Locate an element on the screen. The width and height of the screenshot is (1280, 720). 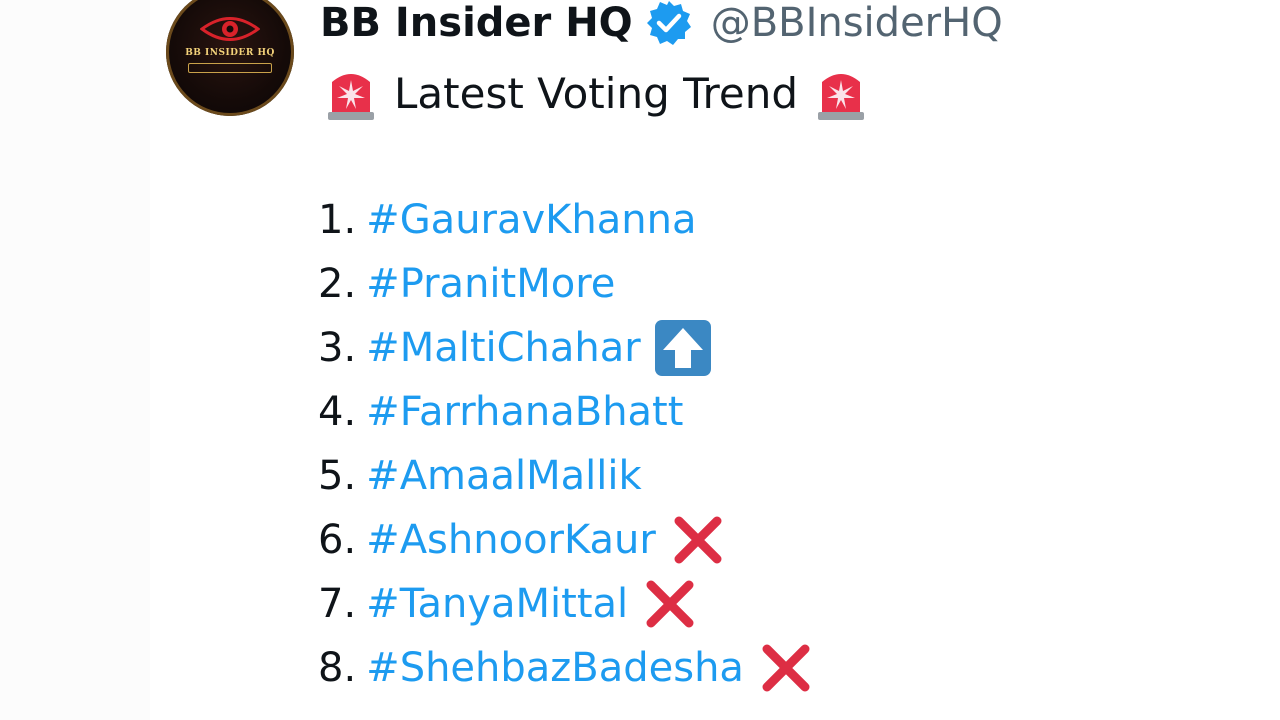
list-item: 8. #ShehbazBadesha is located at coordinates (566, 668).